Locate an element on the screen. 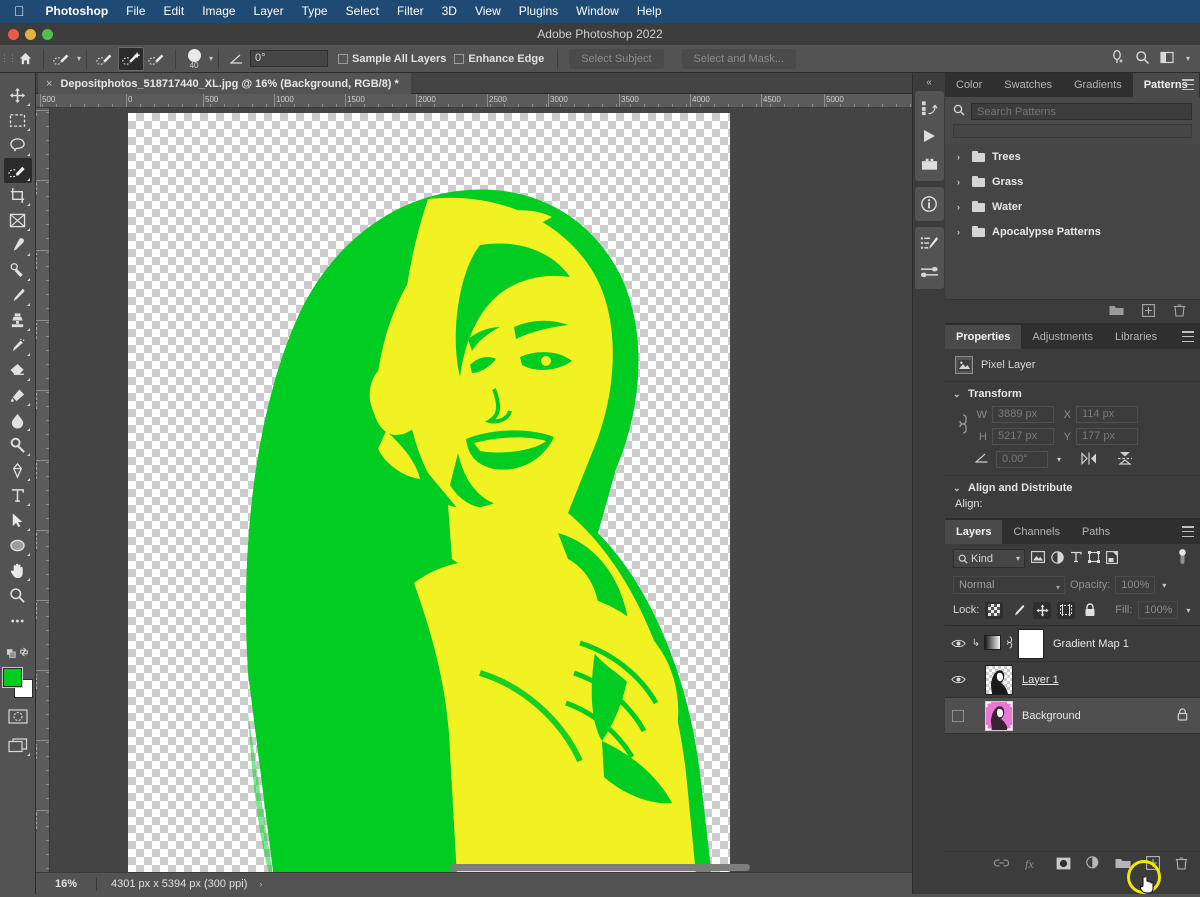 Image resolution: width=1200 pixels, height=897 pixels. screen-mode-icon is located at coordinates (18, 745).